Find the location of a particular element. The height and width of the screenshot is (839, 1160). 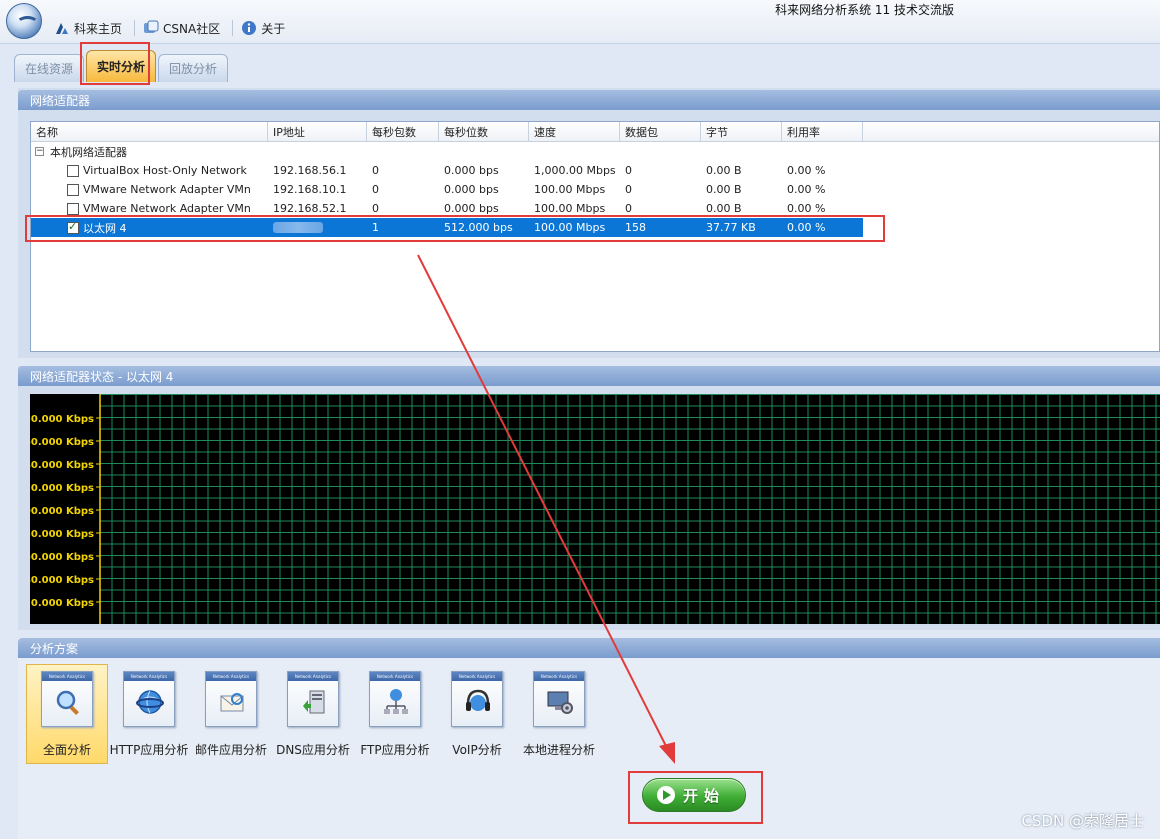

analysis-schemes-title: 分析方案 is located at coordinates (589, 648).